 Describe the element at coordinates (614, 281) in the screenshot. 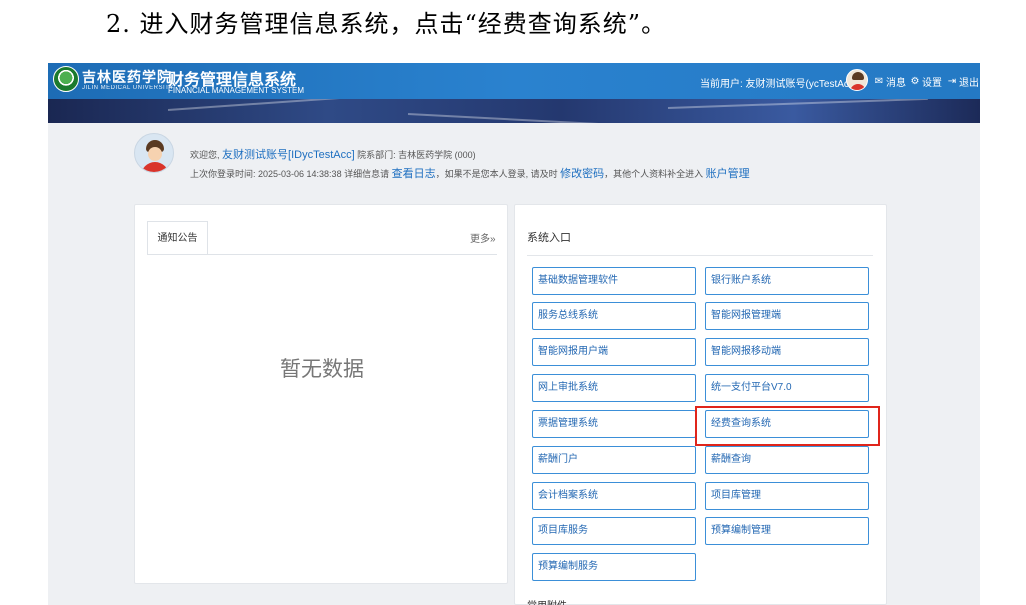

I see `system-button-basic-data: 基础数据管理软件` at that location.